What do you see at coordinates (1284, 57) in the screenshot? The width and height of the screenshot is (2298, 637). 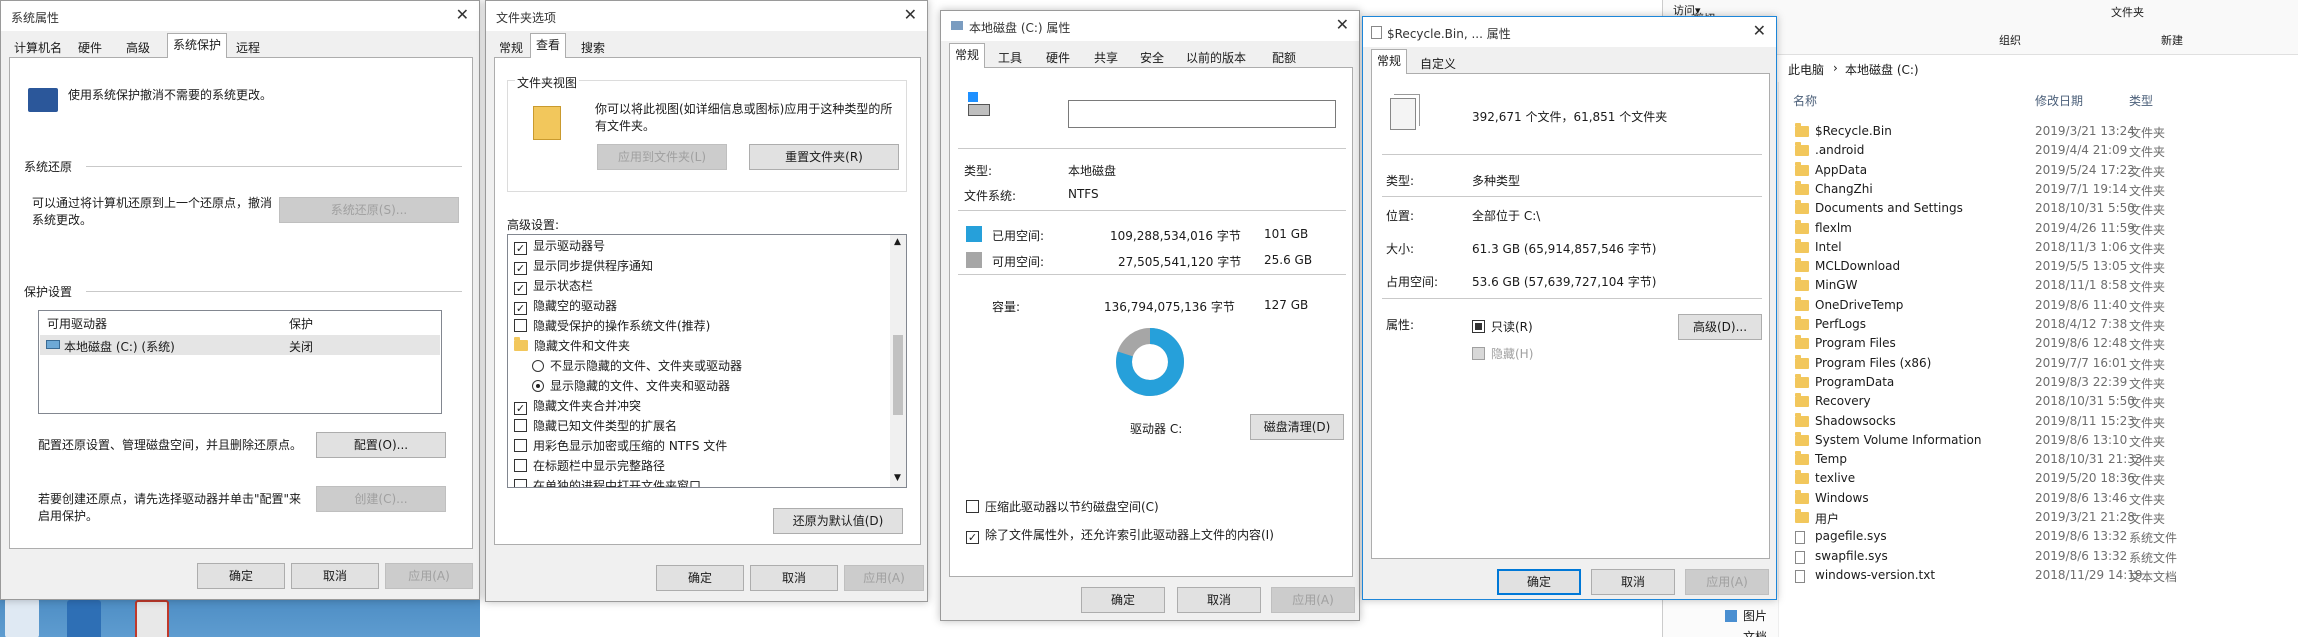 I see `tab-quota: 配额` at bounding box center [1284, 57].